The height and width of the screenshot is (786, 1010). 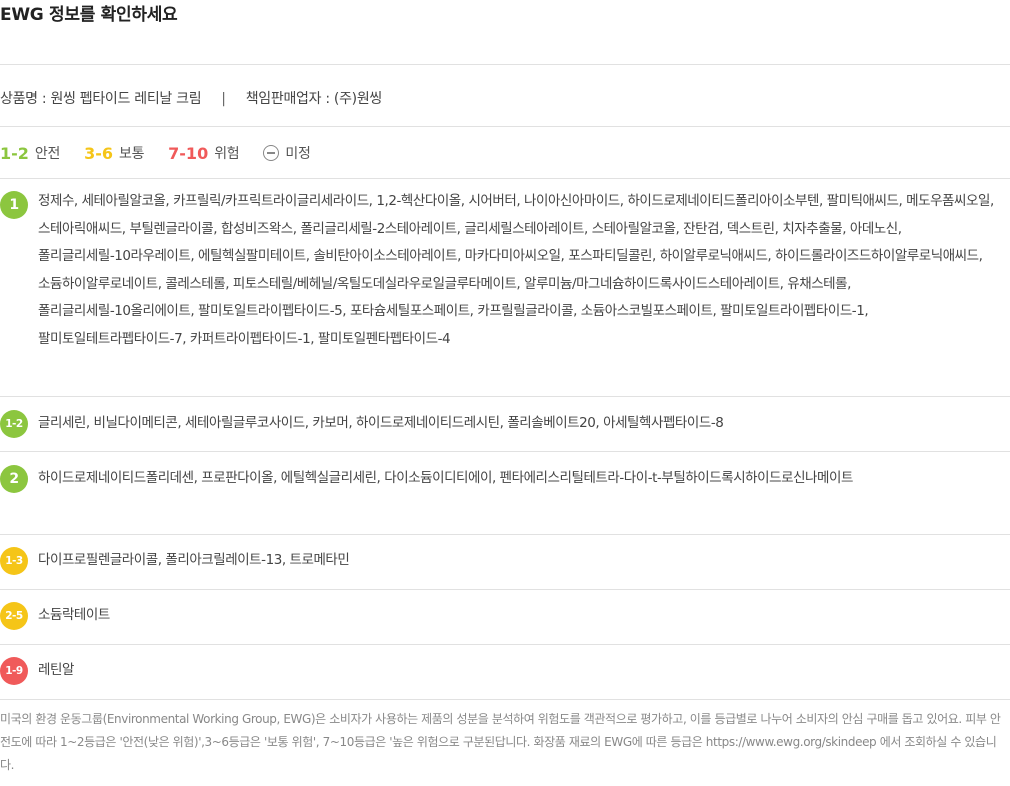 What do you see at coordinates (314, 99) in the screenshot?
I see `product-seller: 책임판매업자 : (주)원씽` at bounding box center [314, 99].